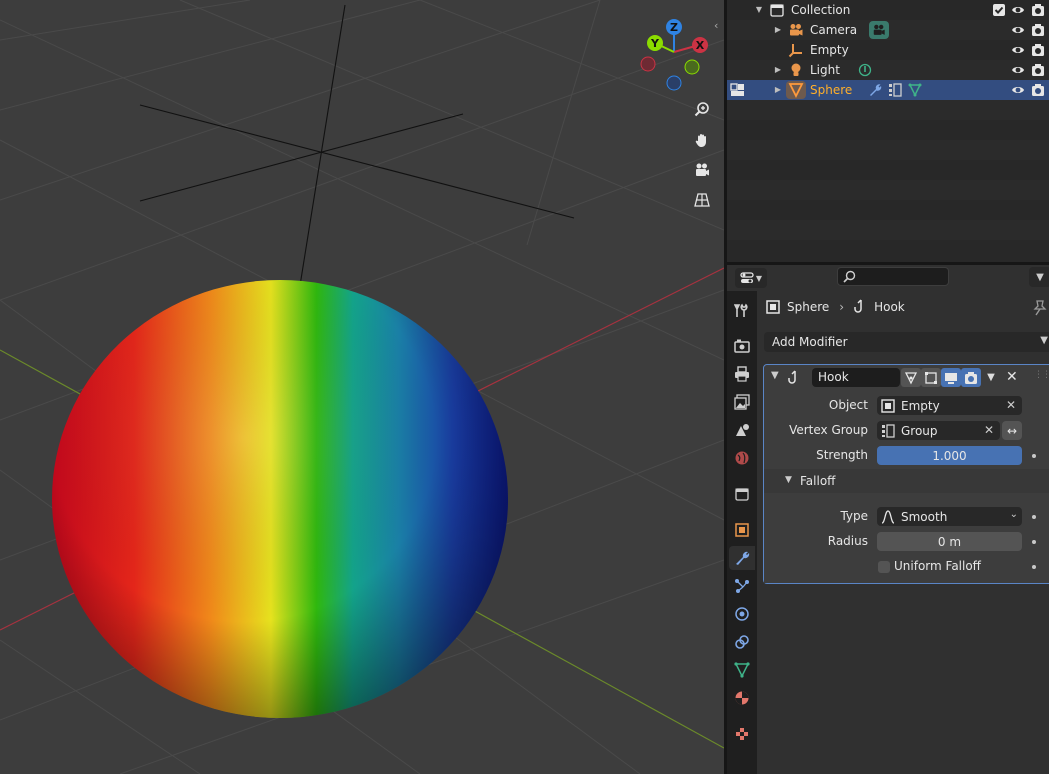  I want to click on tab-scene, so click(742, 430).